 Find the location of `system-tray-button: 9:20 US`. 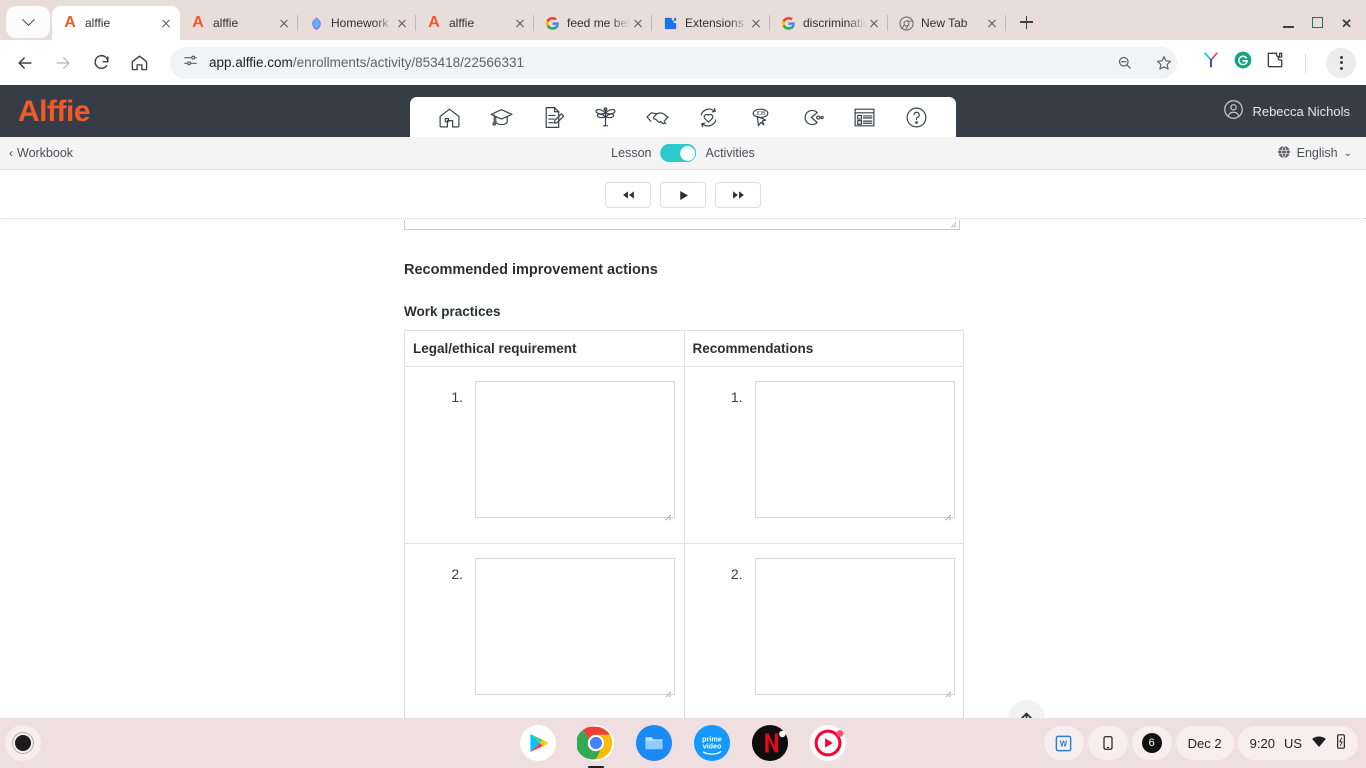

system-tray-button: 9:20 US is located at coordinates (1297, 743).